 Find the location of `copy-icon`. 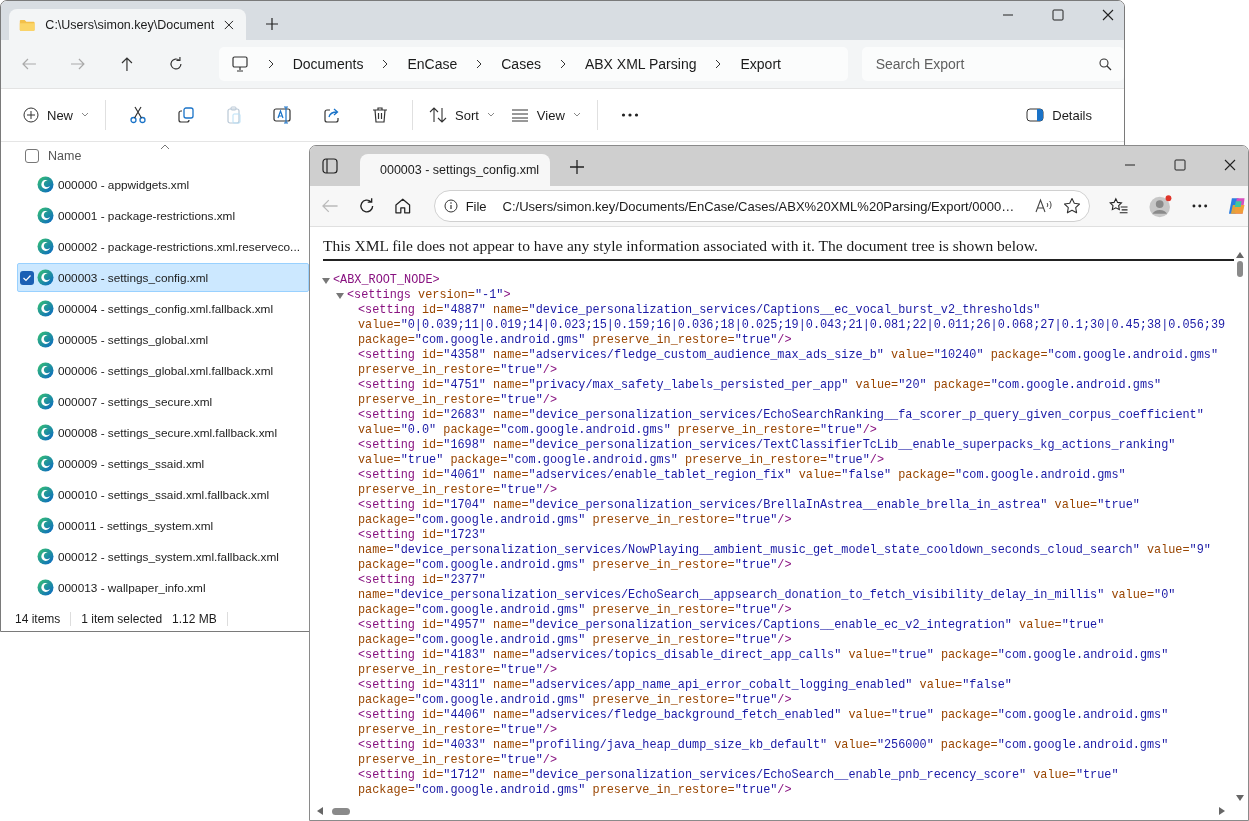

copy-icon is located at coordinates (186, 115).